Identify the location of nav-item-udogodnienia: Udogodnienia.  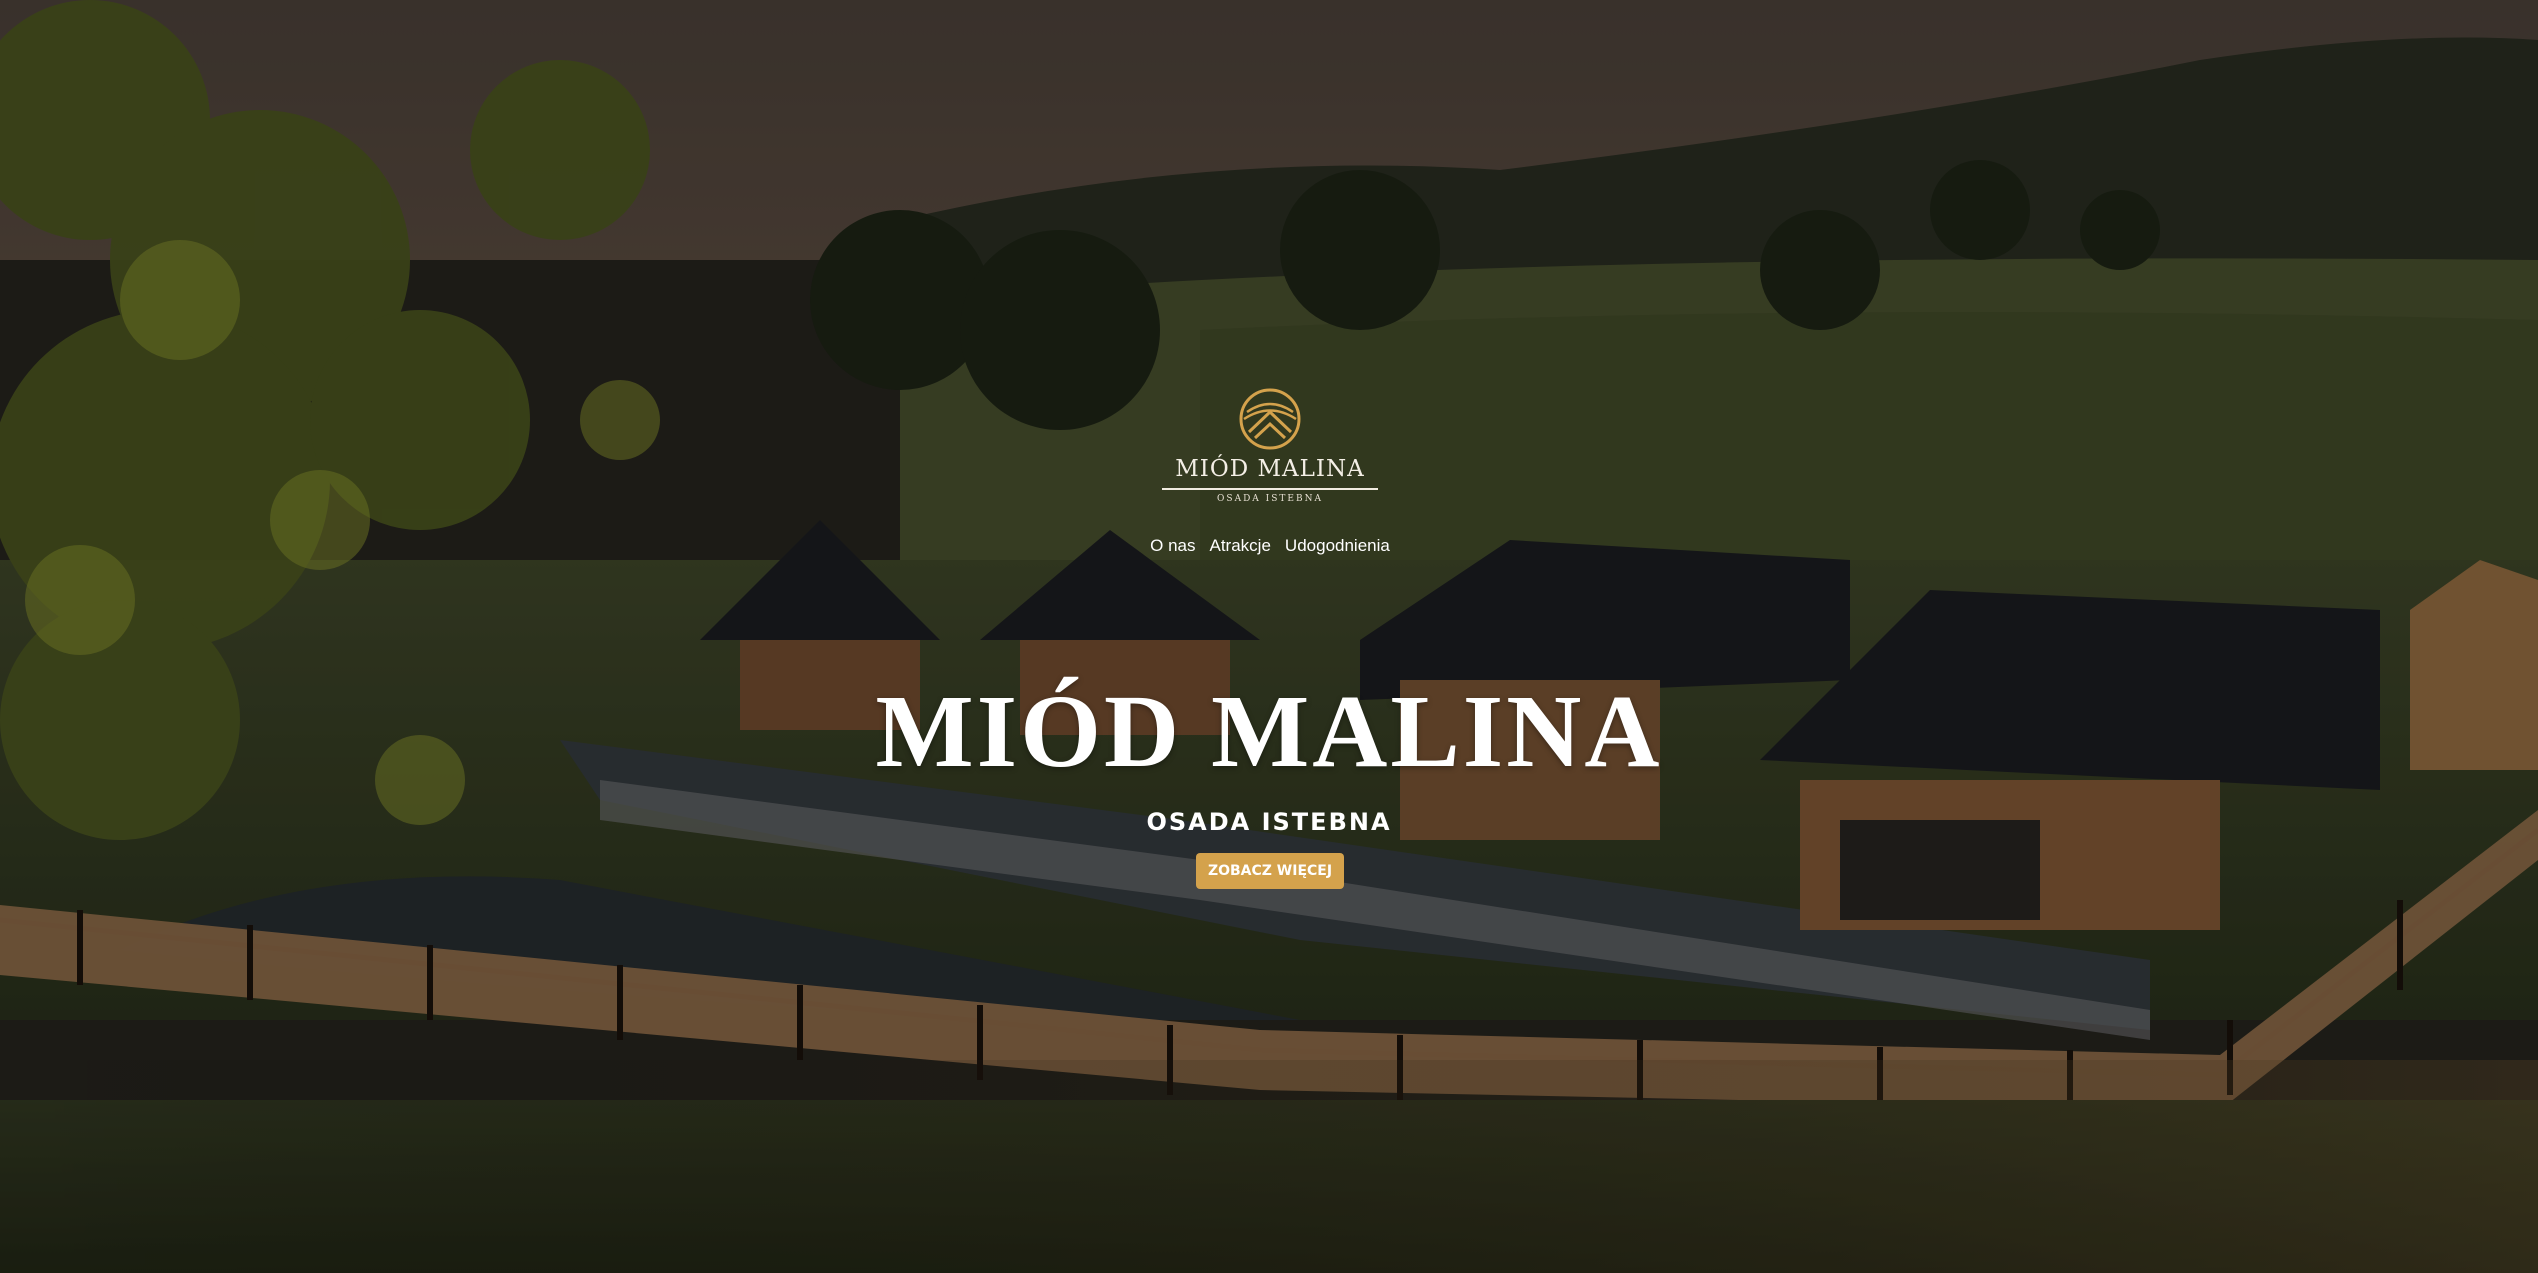
(1337, 546).